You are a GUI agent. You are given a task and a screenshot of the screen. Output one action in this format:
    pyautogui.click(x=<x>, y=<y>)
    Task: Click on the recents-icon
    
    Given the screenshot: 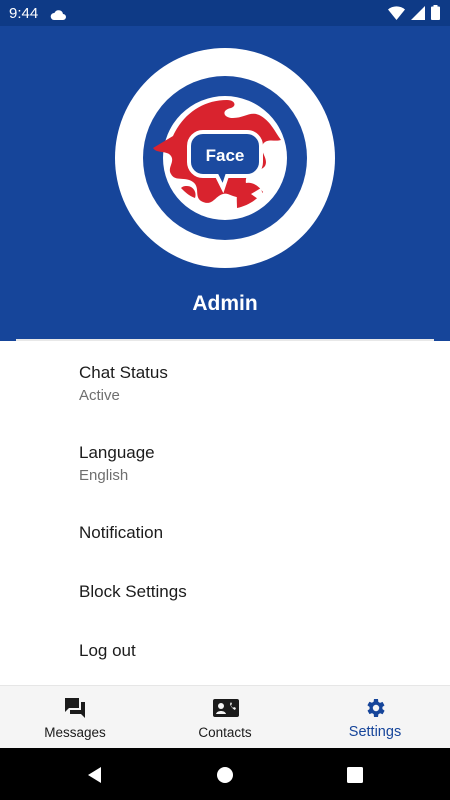 What is the action you would take?
    pyautogui.click(x=355, y=775)
    